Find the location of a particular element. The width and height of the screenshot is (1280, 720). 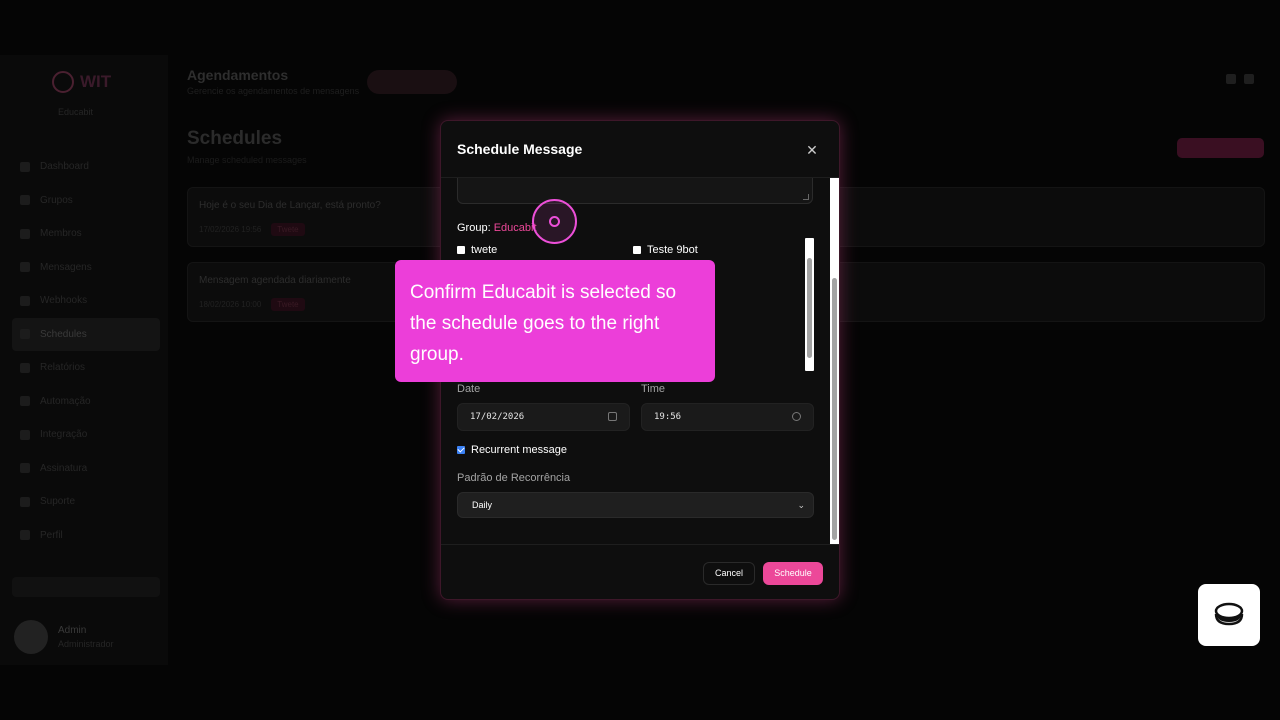

recurrent-message-option: Recurrent message is located at coordinates (512, 450).